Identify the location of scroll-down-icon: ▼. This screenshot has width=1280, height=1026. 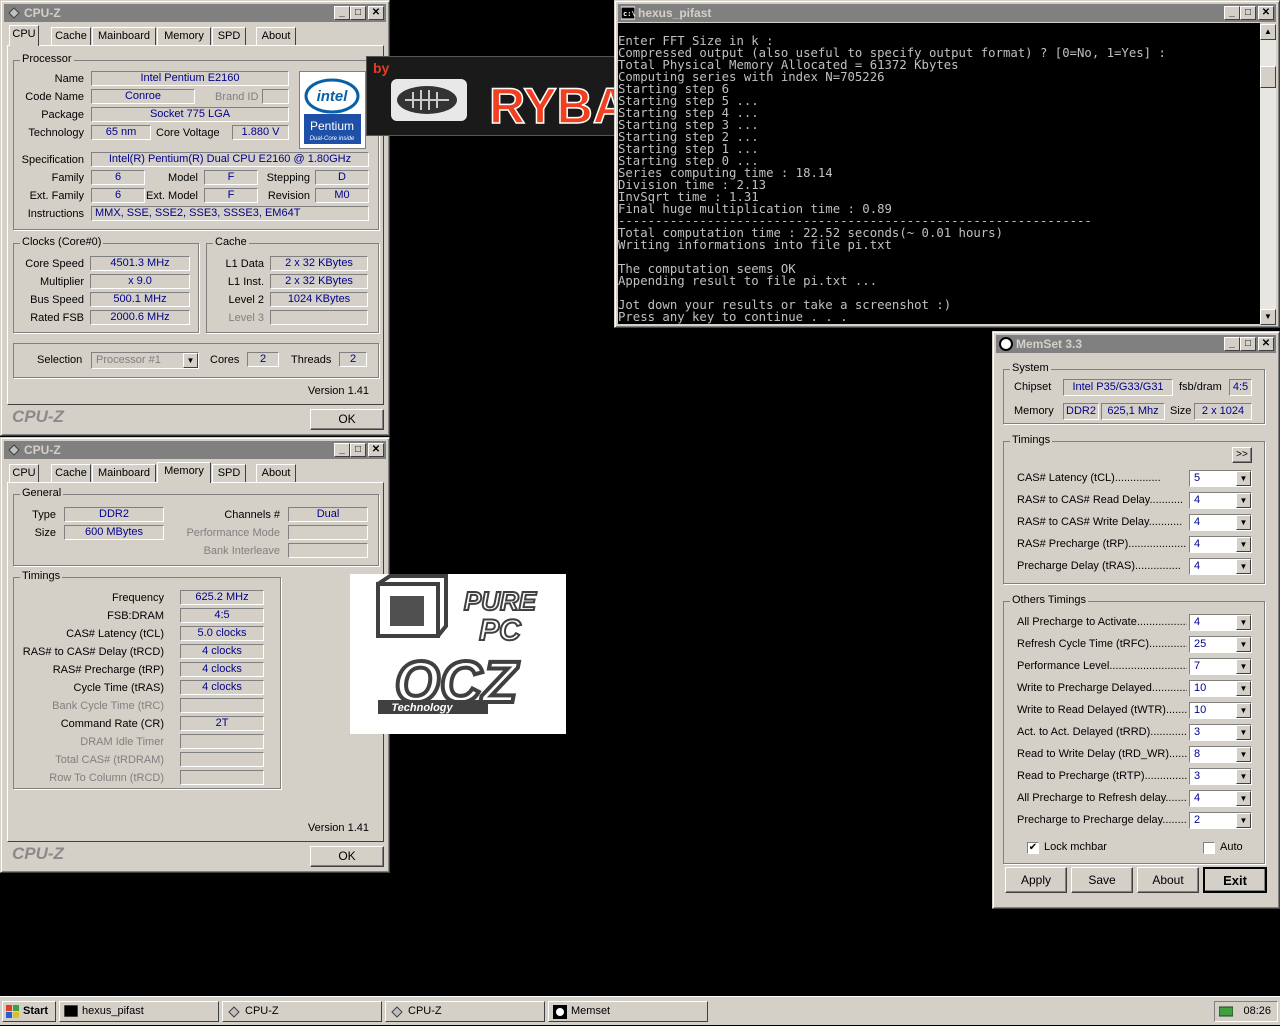
(1268, 317).